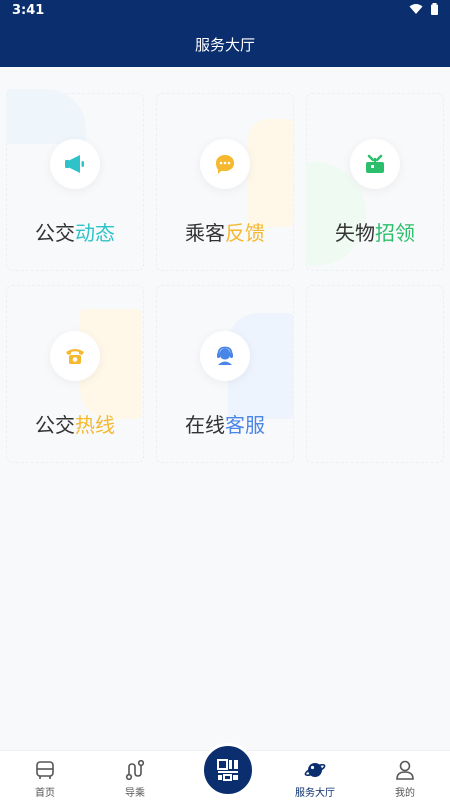  Describe the element at coordinates (405, 770) in the screenshot. I see `user-icon` at that location.